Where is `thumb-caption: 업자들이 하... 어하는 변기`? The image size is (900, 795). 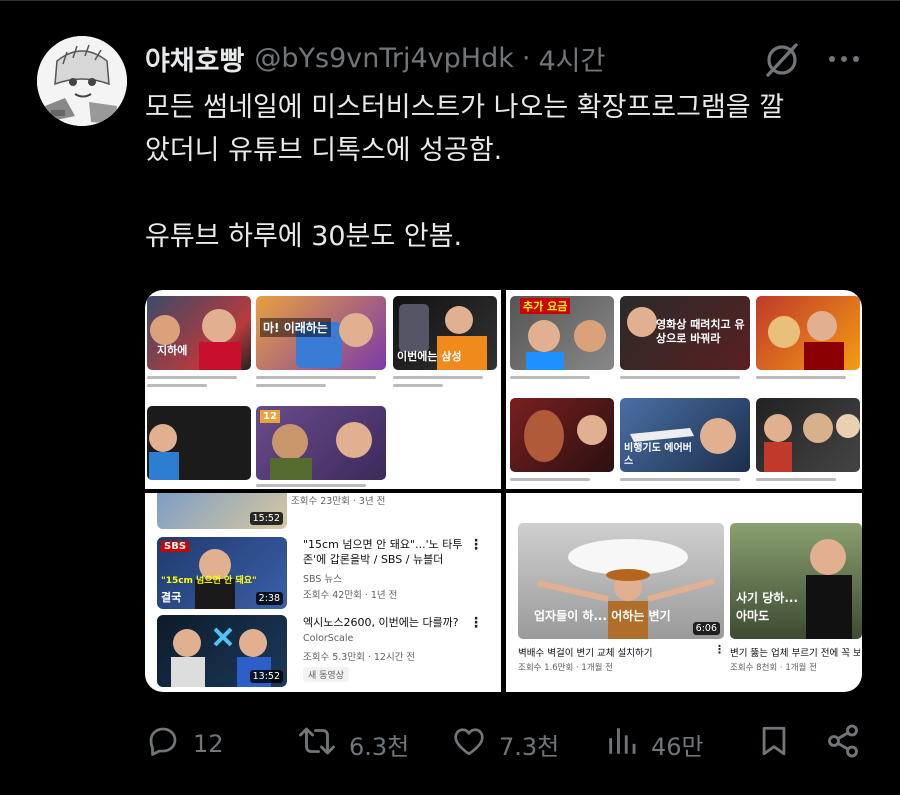
thumb-caption: 업자들이 하... 어하는 변기 is located at coordinates (602, 616).